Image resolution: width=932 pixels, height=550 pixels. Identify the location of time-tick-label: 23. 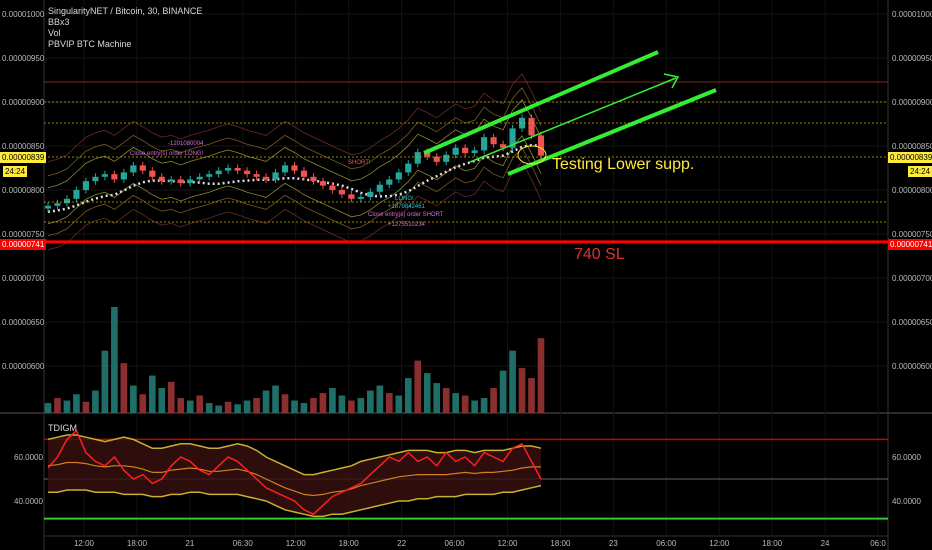
(613, 543).